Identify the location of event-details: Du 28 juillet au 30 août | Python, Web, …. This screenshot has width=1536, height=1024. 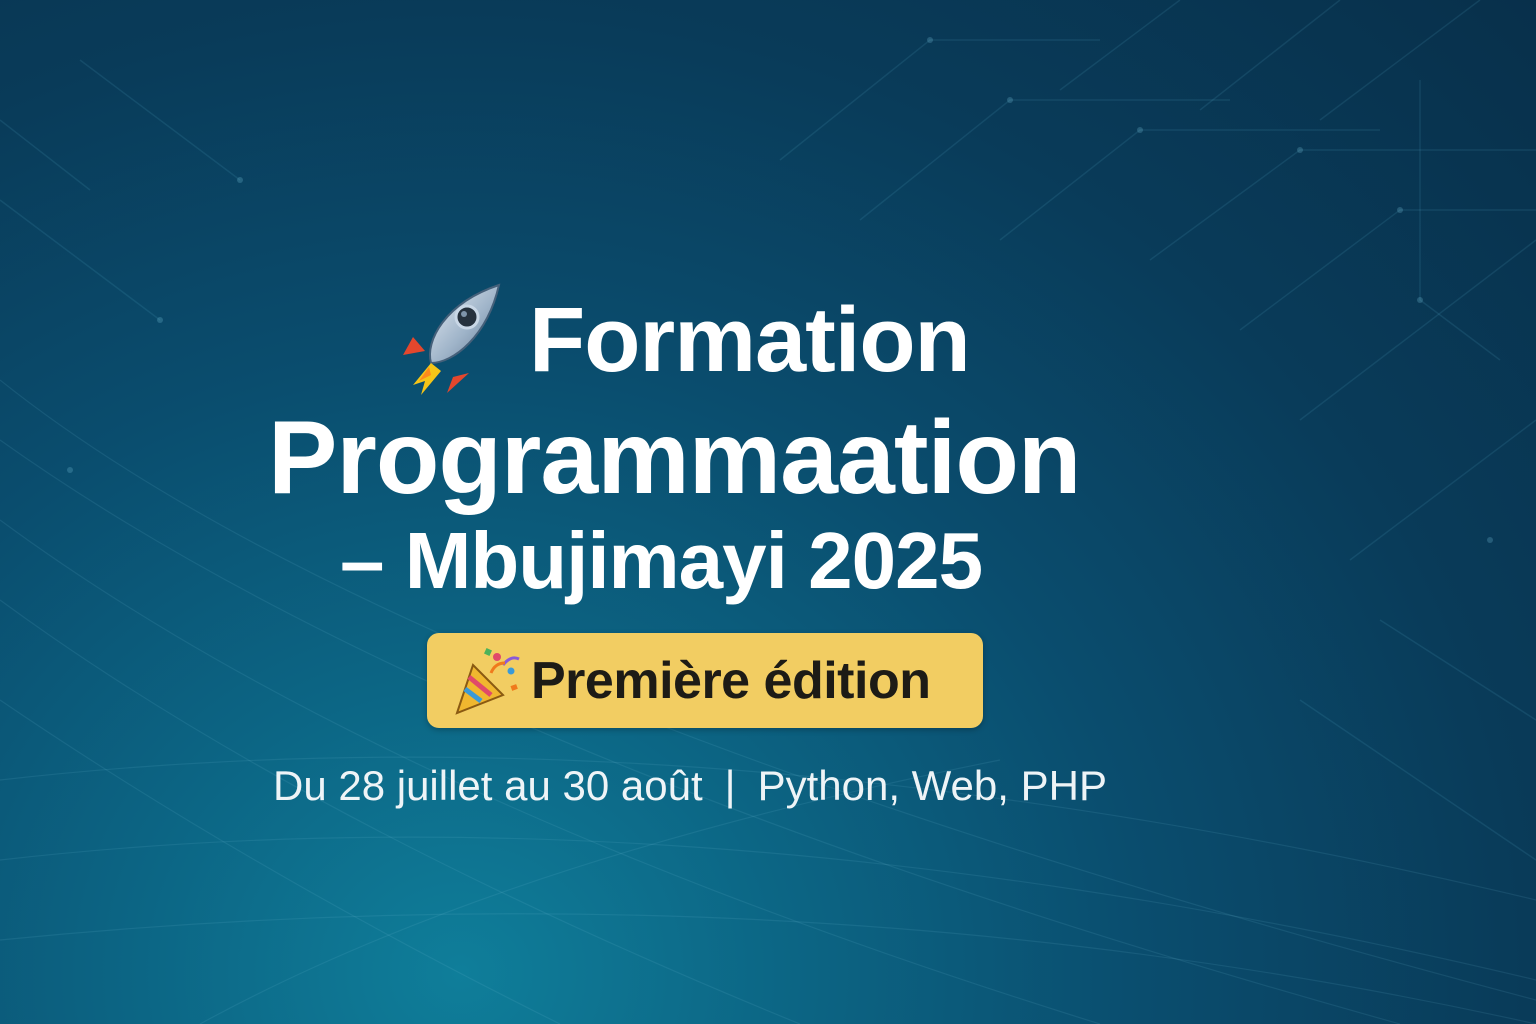
(690, 786).